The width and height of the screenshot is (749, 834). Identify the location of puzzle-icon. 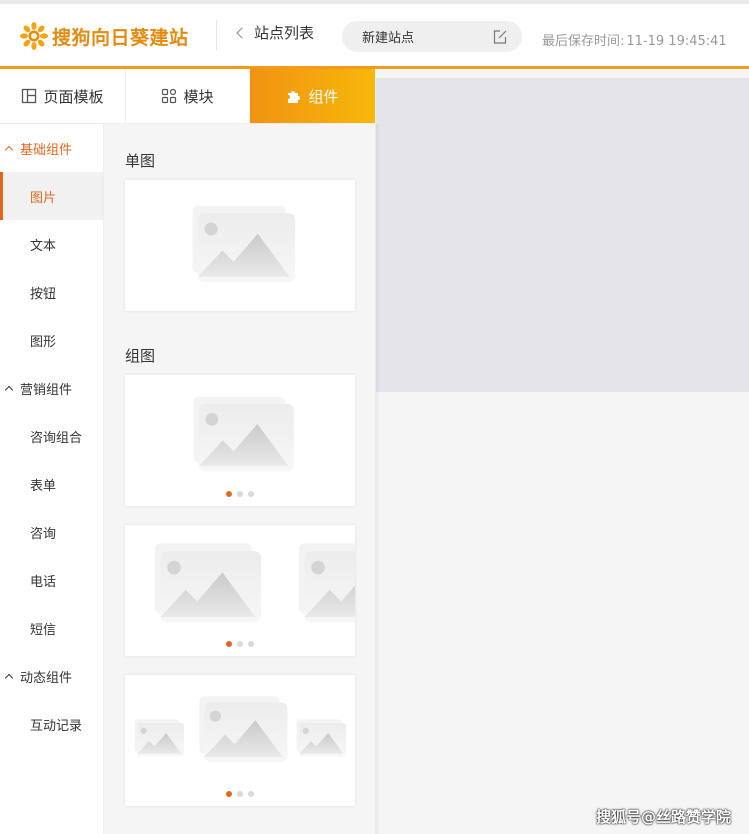
(294, 97).